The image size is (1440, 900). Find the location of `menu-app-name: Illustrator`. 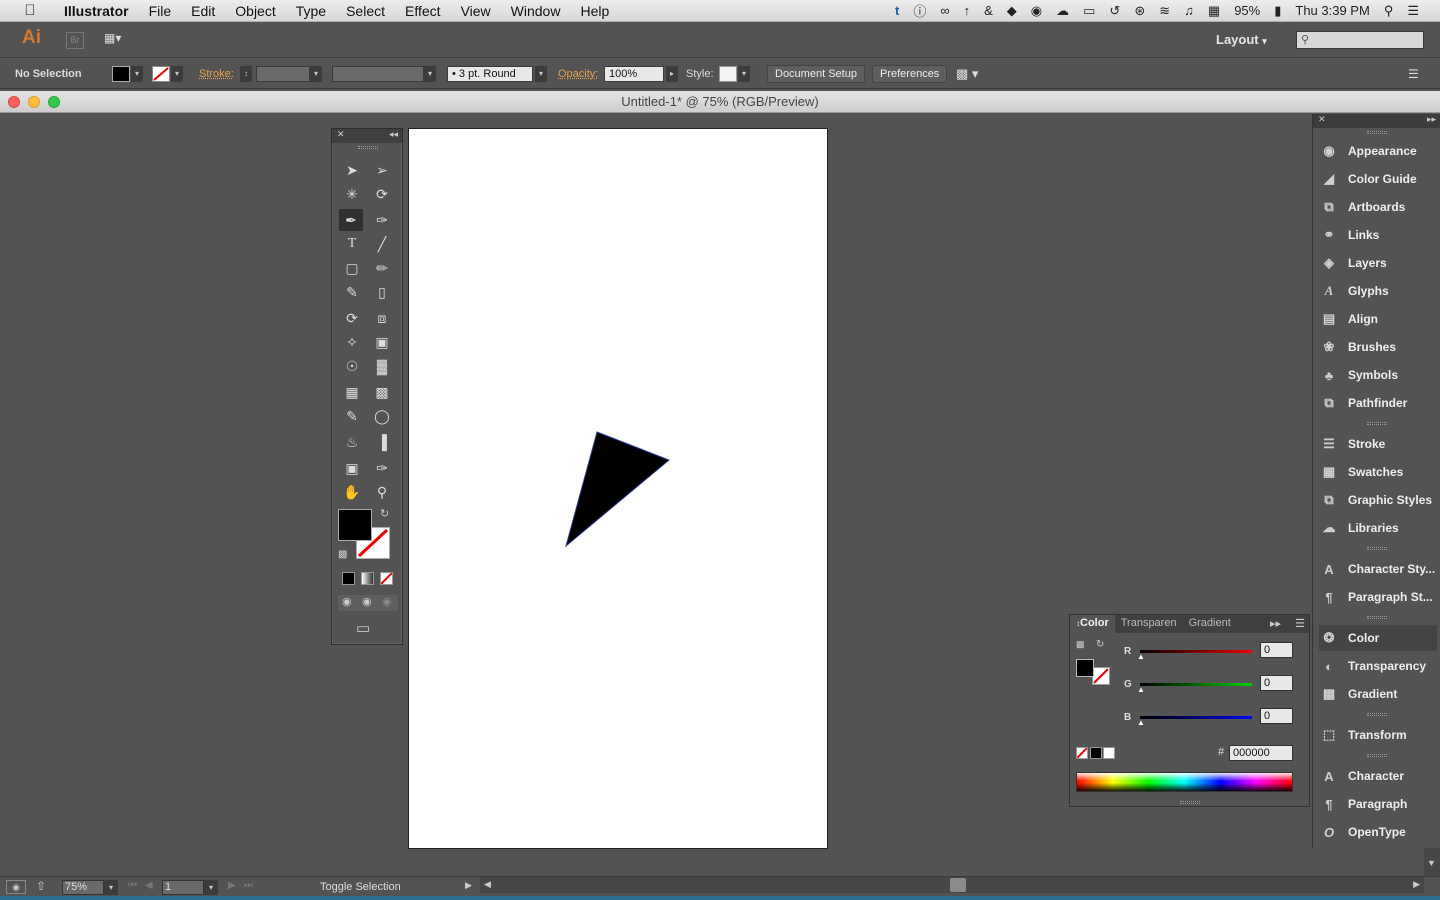

menu-app-name: Illustrator is located at coordinates (96, 11).